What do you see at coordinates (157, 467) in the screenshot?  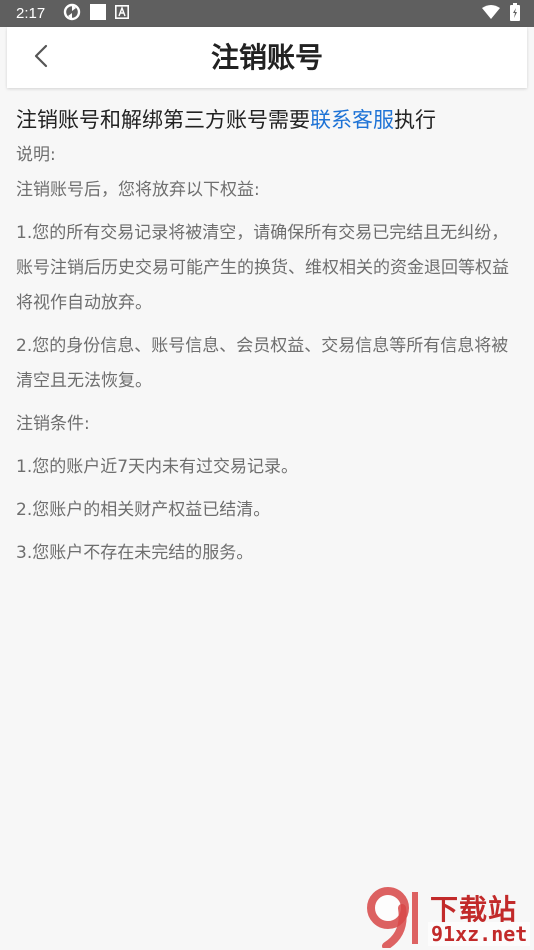 I see `condition-item-1: 1.您的账户近7天内未有过交易记录。` at bounding box center [157, 467].